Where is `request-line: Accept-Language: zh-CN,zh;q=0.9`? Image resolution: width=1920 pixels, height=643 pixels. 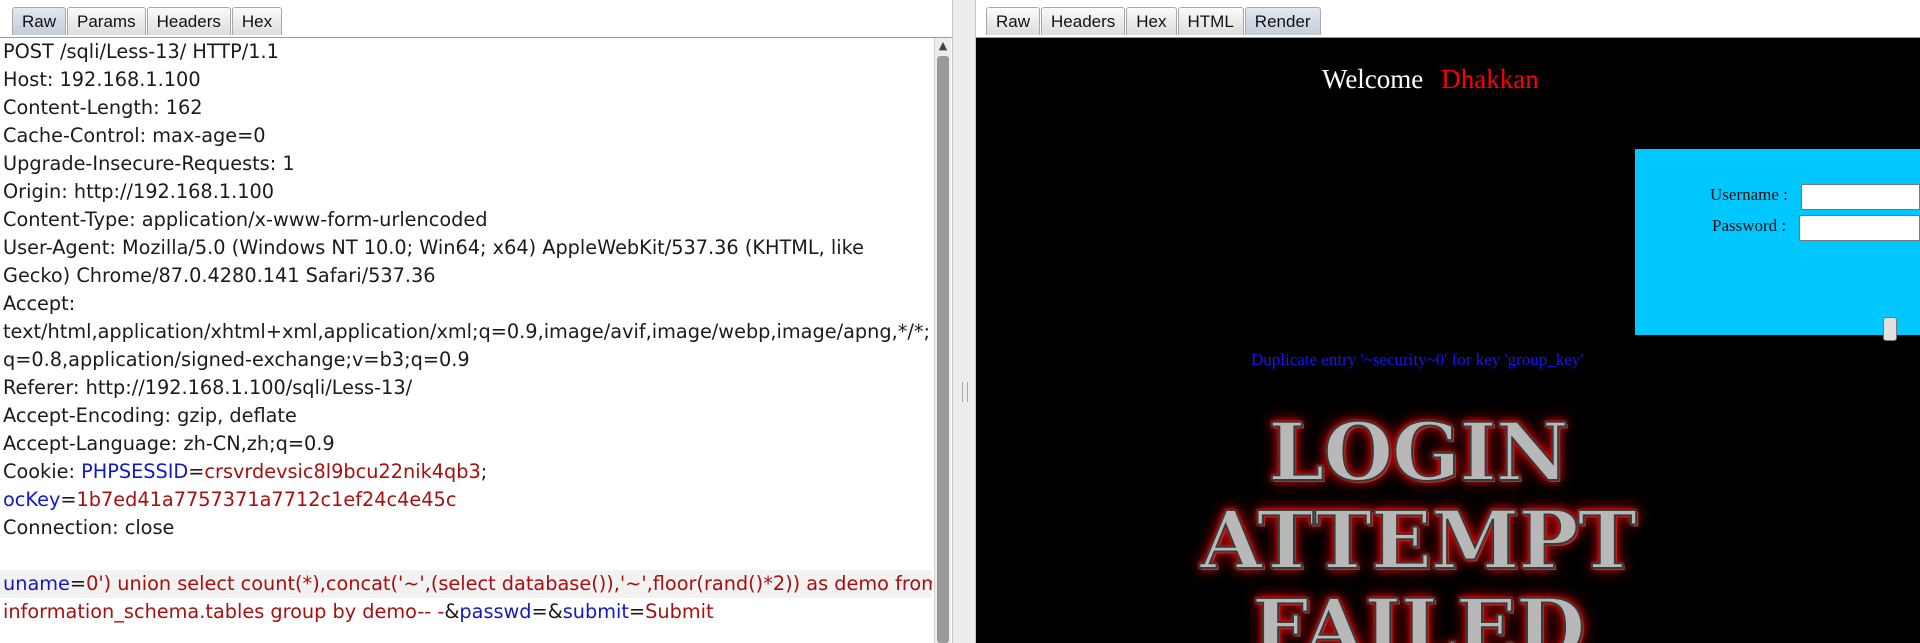
request-line: Accept-Language: zh-CN,zh;q=0.9 is located at coordinates (466, 444).